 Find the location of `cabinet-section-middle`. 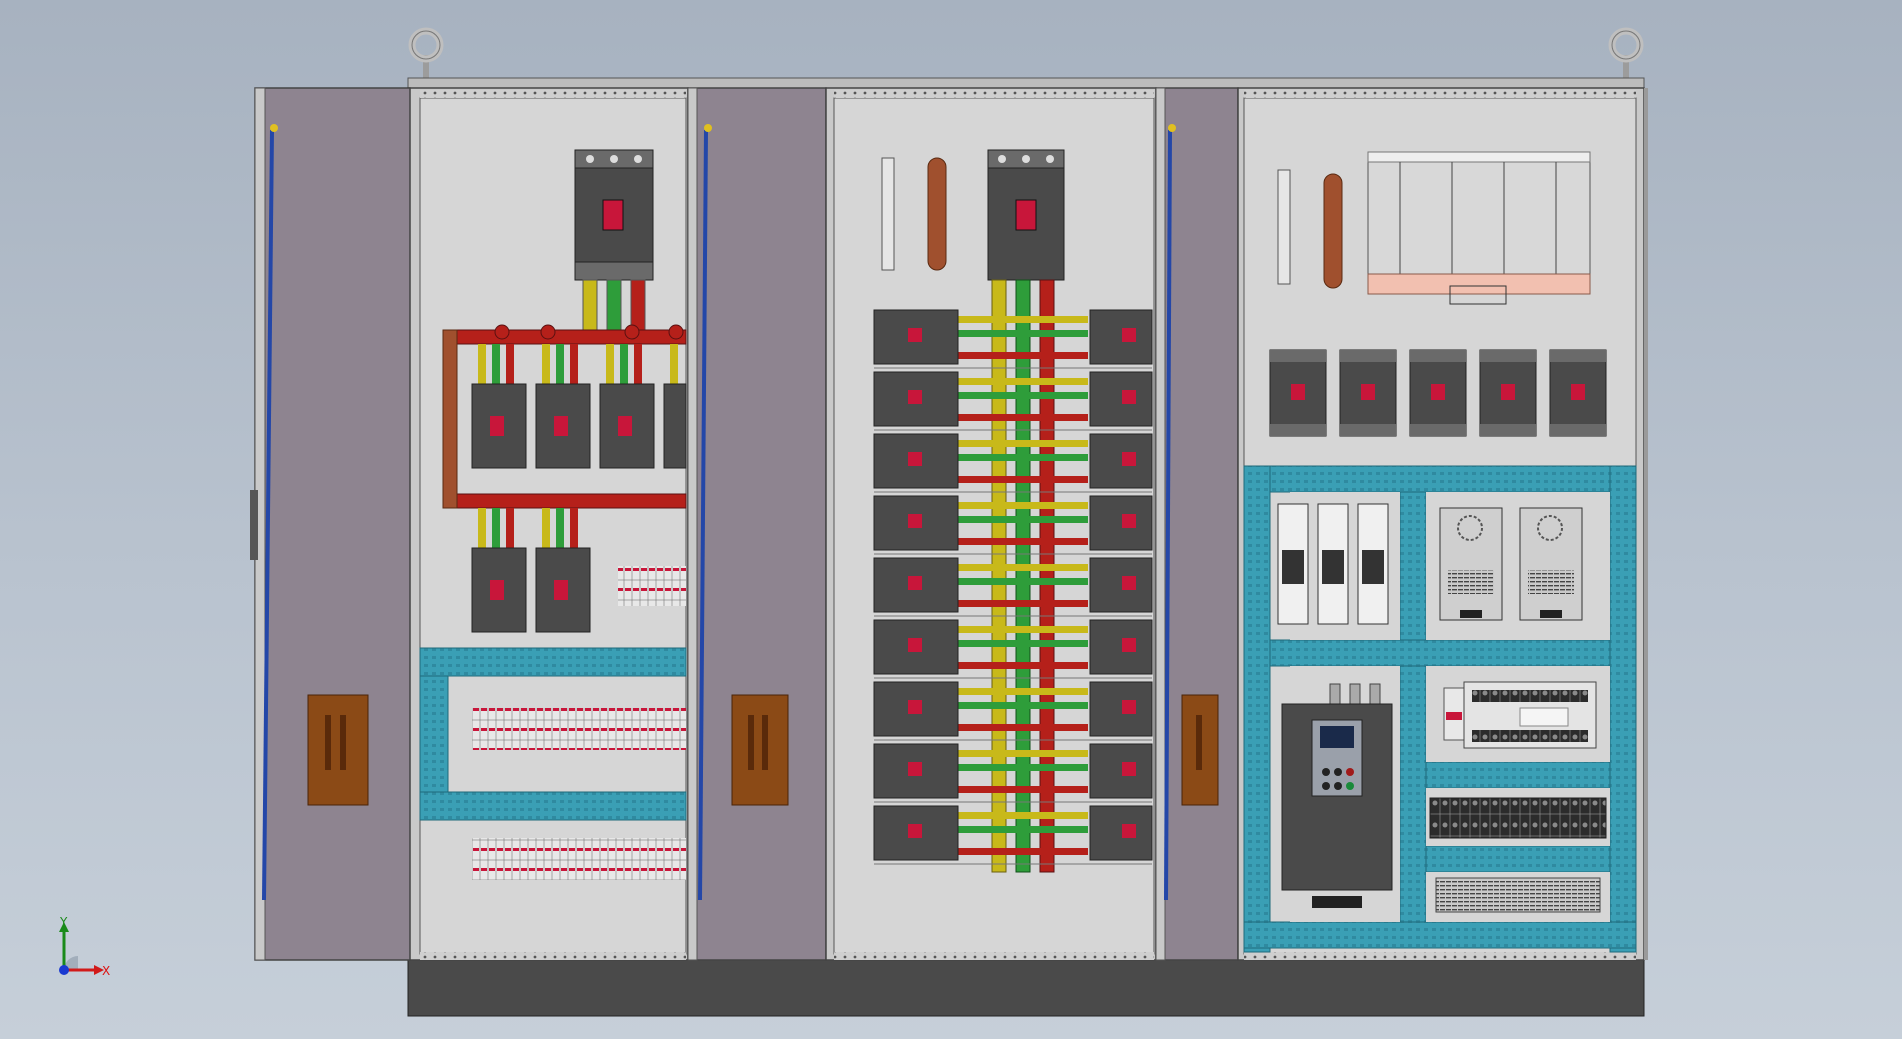

cabinet-section-middle is located at coordinates (991, 524).